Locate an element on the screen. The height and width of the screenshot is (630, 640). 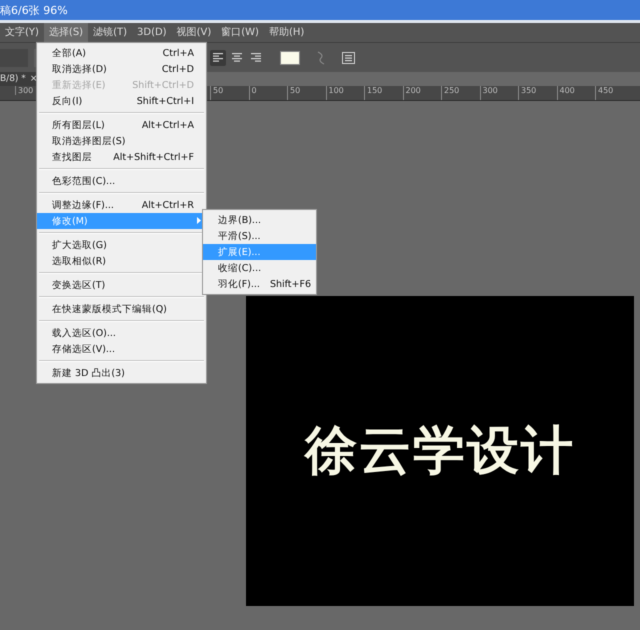
ruler-label: 350 is located at coordinates (537, 93).